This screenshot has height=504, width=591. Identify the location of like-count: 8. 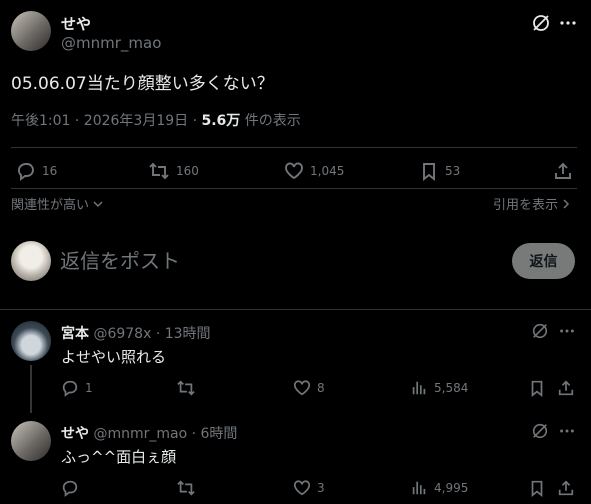
(321, 388).